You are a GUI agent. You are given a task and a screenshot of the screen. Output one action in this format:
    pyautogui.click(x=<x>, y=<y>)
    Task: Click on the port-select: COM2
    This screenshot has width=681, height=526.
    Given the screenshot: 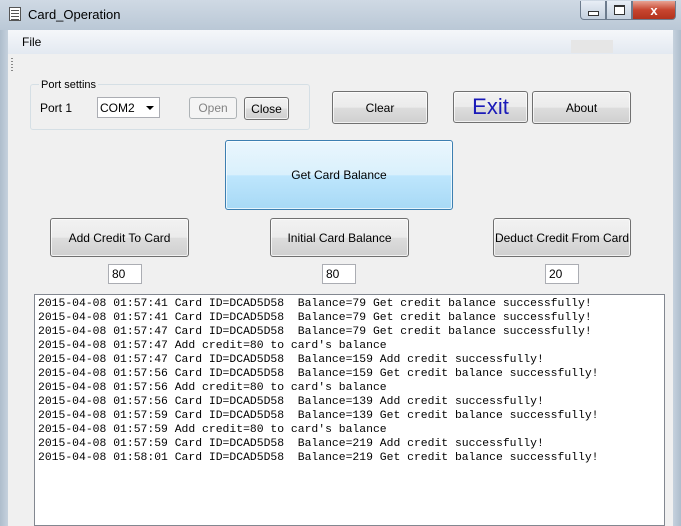 What is the action you would take?
    pyautogui.click(x=128, y=107)
    